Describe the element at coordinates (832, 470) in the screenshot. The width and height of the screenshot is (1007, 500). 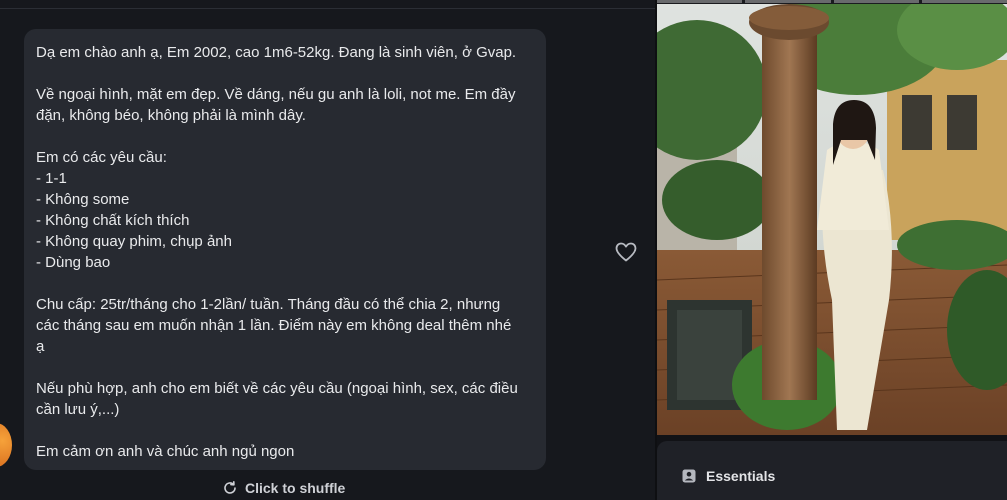
I see `essentials-section: Essentials` at that location.